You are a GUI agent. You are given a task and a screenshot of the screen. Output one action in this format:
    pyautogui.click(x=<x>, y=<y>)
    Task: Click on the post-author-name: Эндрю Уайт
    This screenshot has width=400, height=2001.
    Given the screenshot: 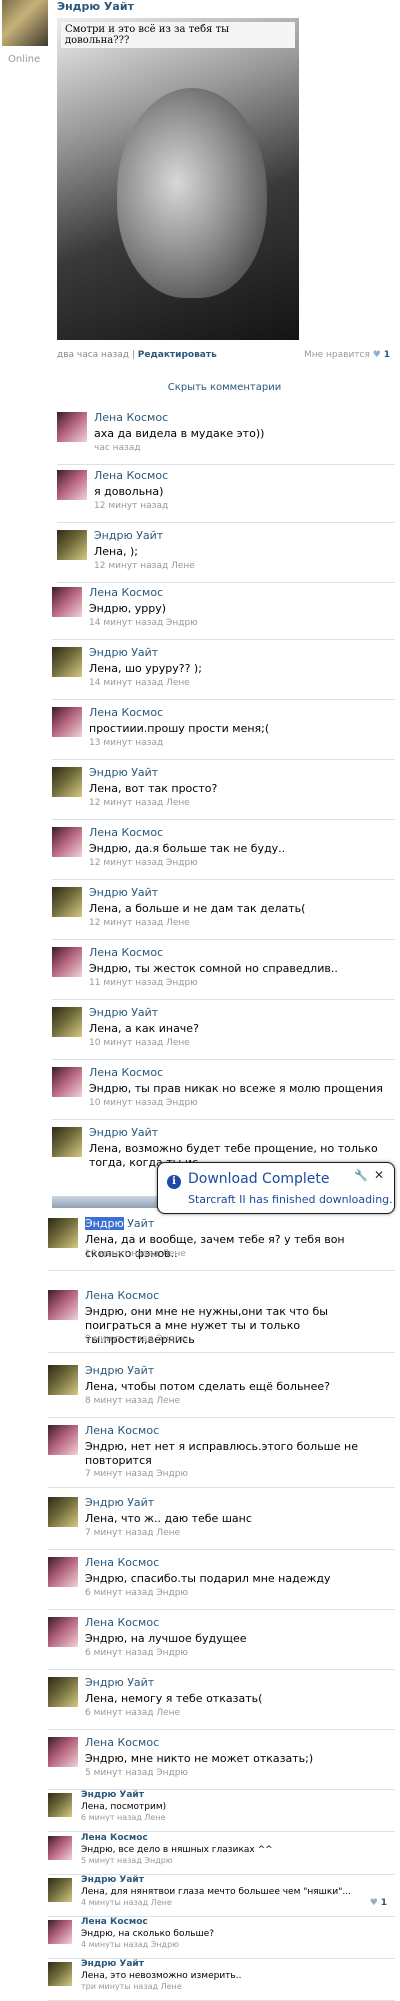 What is the action you would take?
    pyautogui.click(x=95, y=6)
    